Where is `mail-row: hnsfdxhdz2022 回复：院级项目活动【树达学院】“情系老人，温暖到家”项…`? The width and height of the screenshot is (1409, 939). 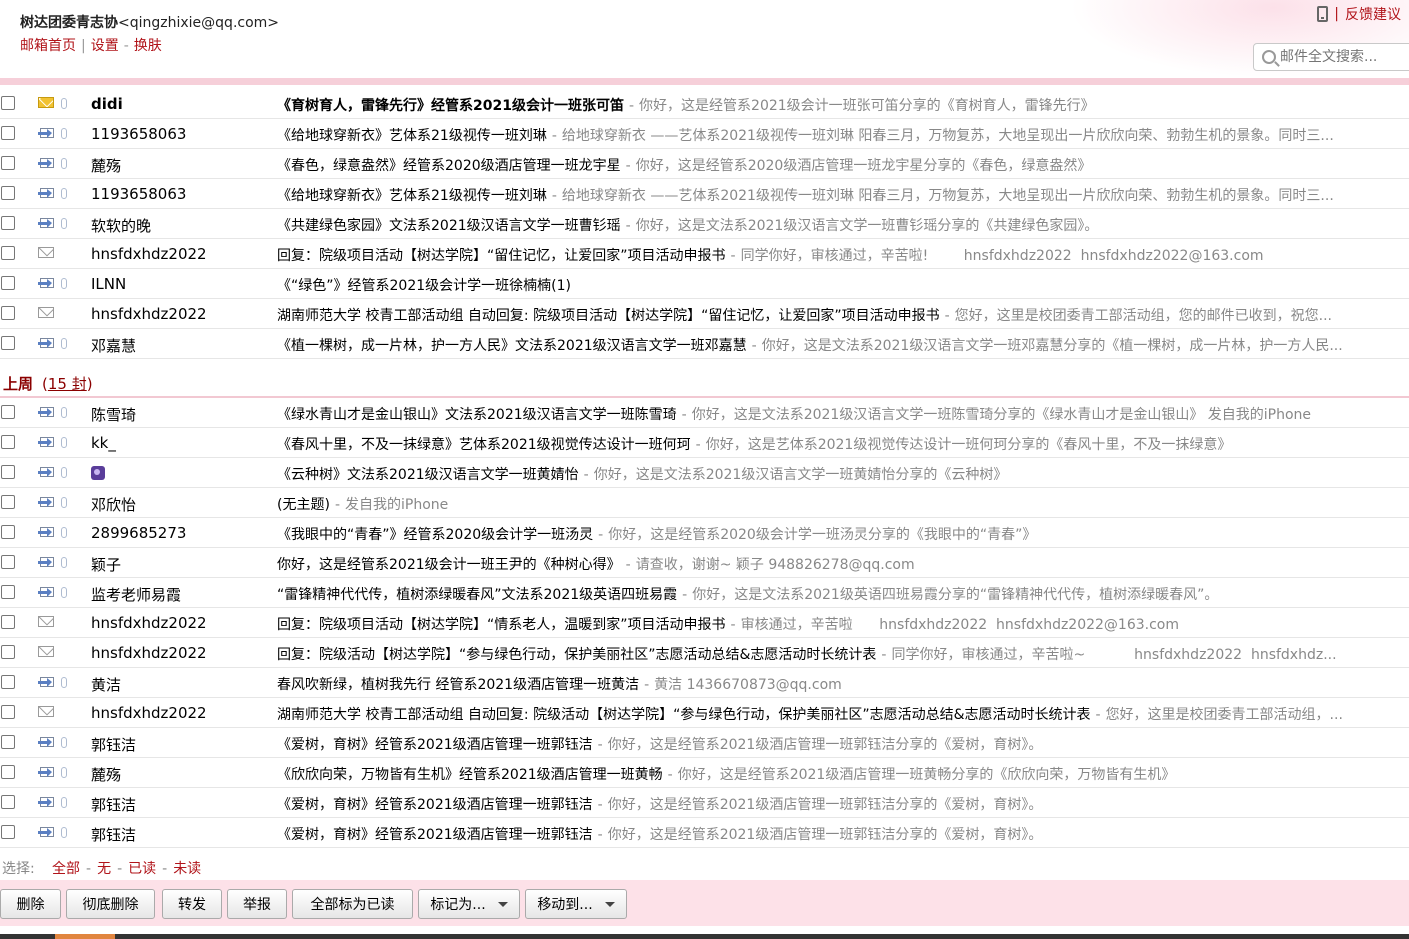
mail-row: hnsfdxhdz2022 回复：院级项目活动【树达学院】“情系老人，温暖到家”项… is located at coordinates (704, 623).